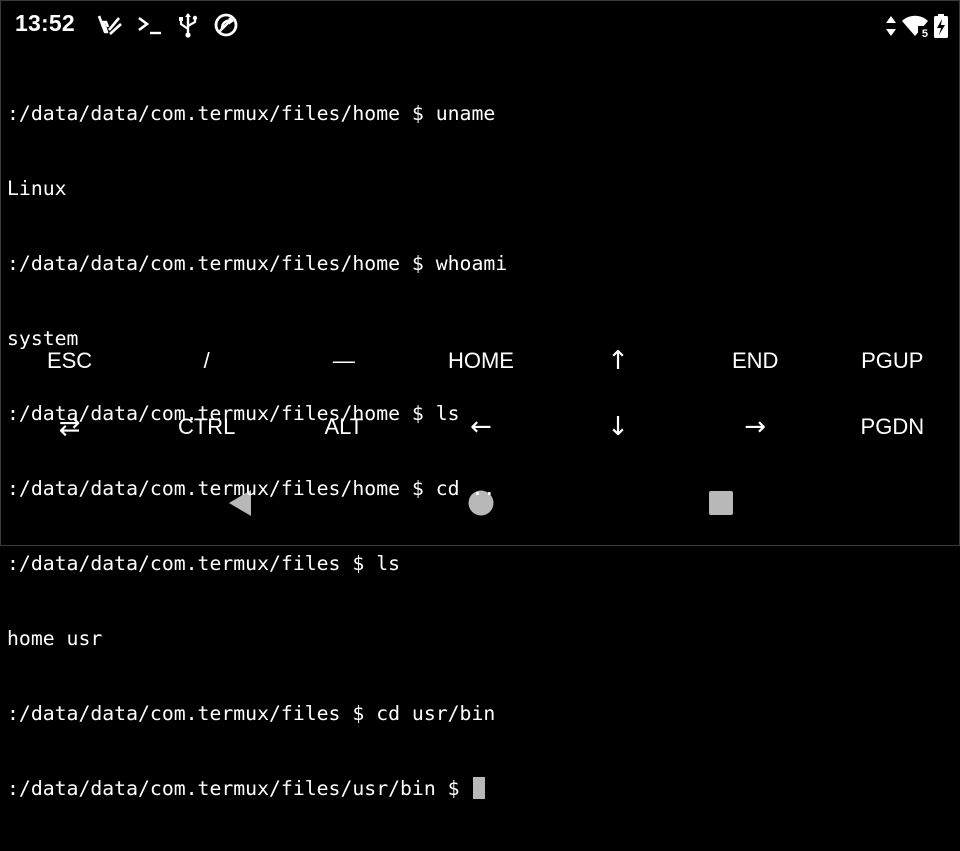 This screenshot has width=960, height=851. What do you see at coordinates (45, 23) in the screenshot?
I see `status-time: 13:52` at bounding box center [45, 23].